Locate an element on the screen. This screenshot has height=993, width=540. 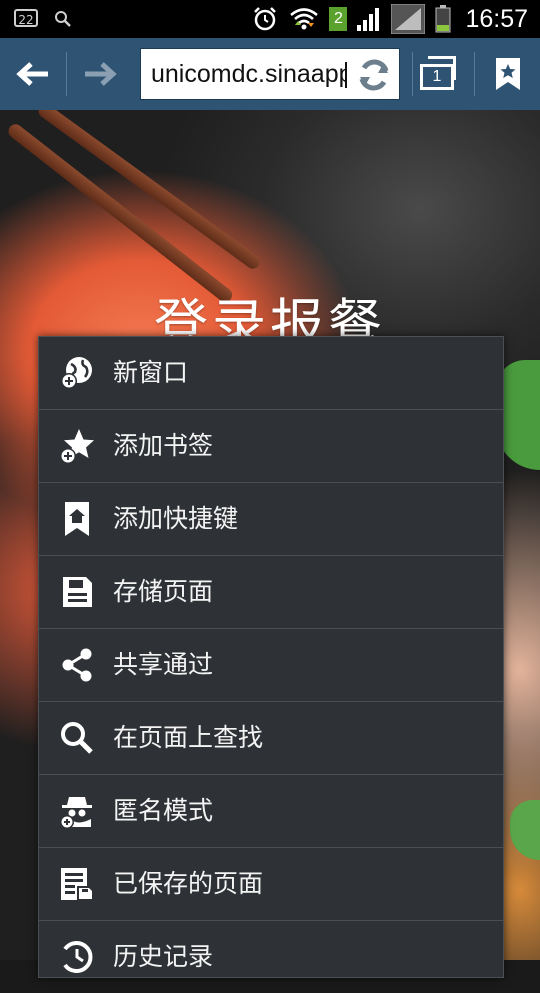
reload-icon is located at coordinates (374, 75).